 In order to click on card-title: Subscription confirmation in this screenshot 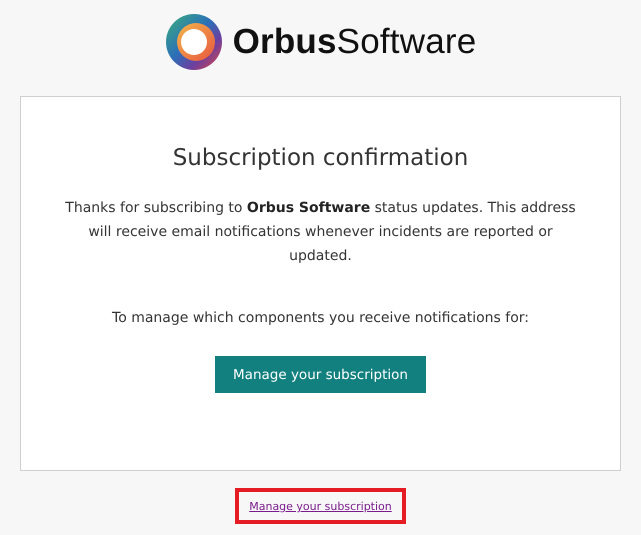, I will do `click(320, 158)`.